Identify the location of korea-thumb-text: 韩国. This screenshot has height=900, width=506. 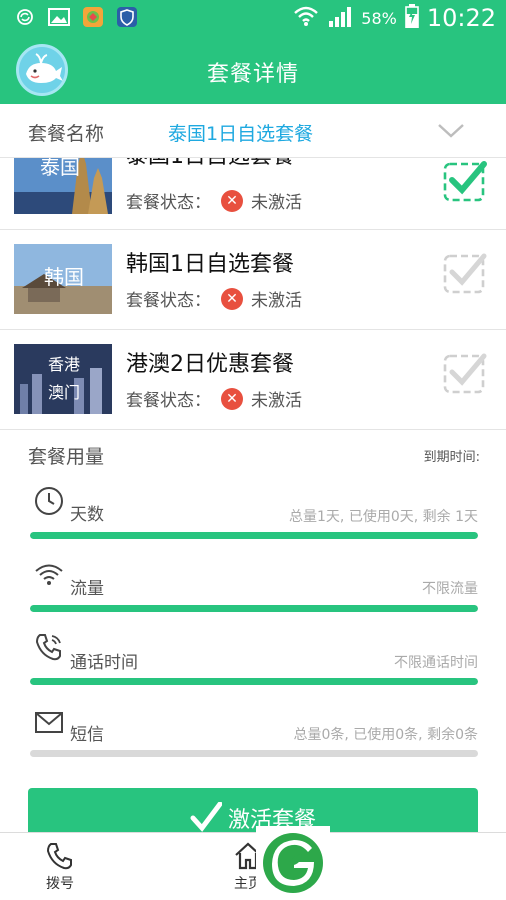
(64, 277).